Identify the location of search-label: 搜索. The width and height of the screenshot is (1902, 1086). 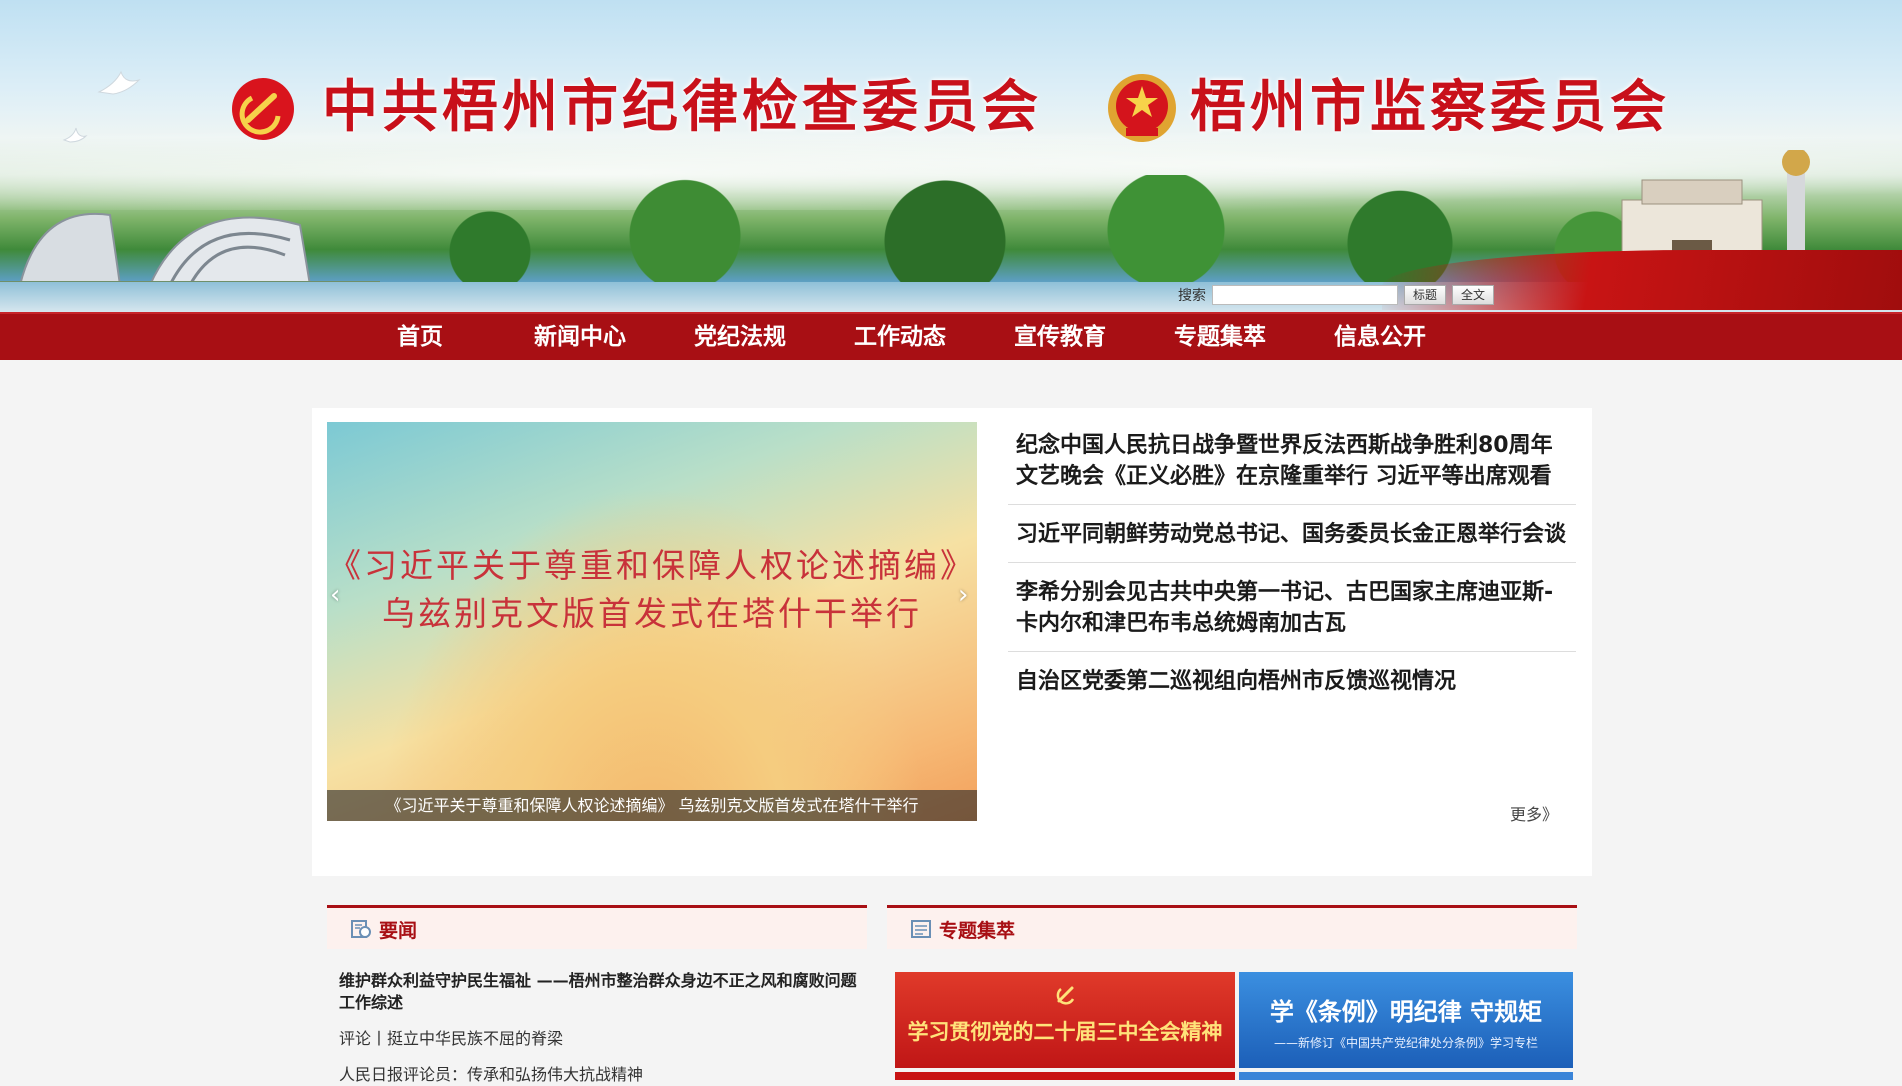
(1192, 296).